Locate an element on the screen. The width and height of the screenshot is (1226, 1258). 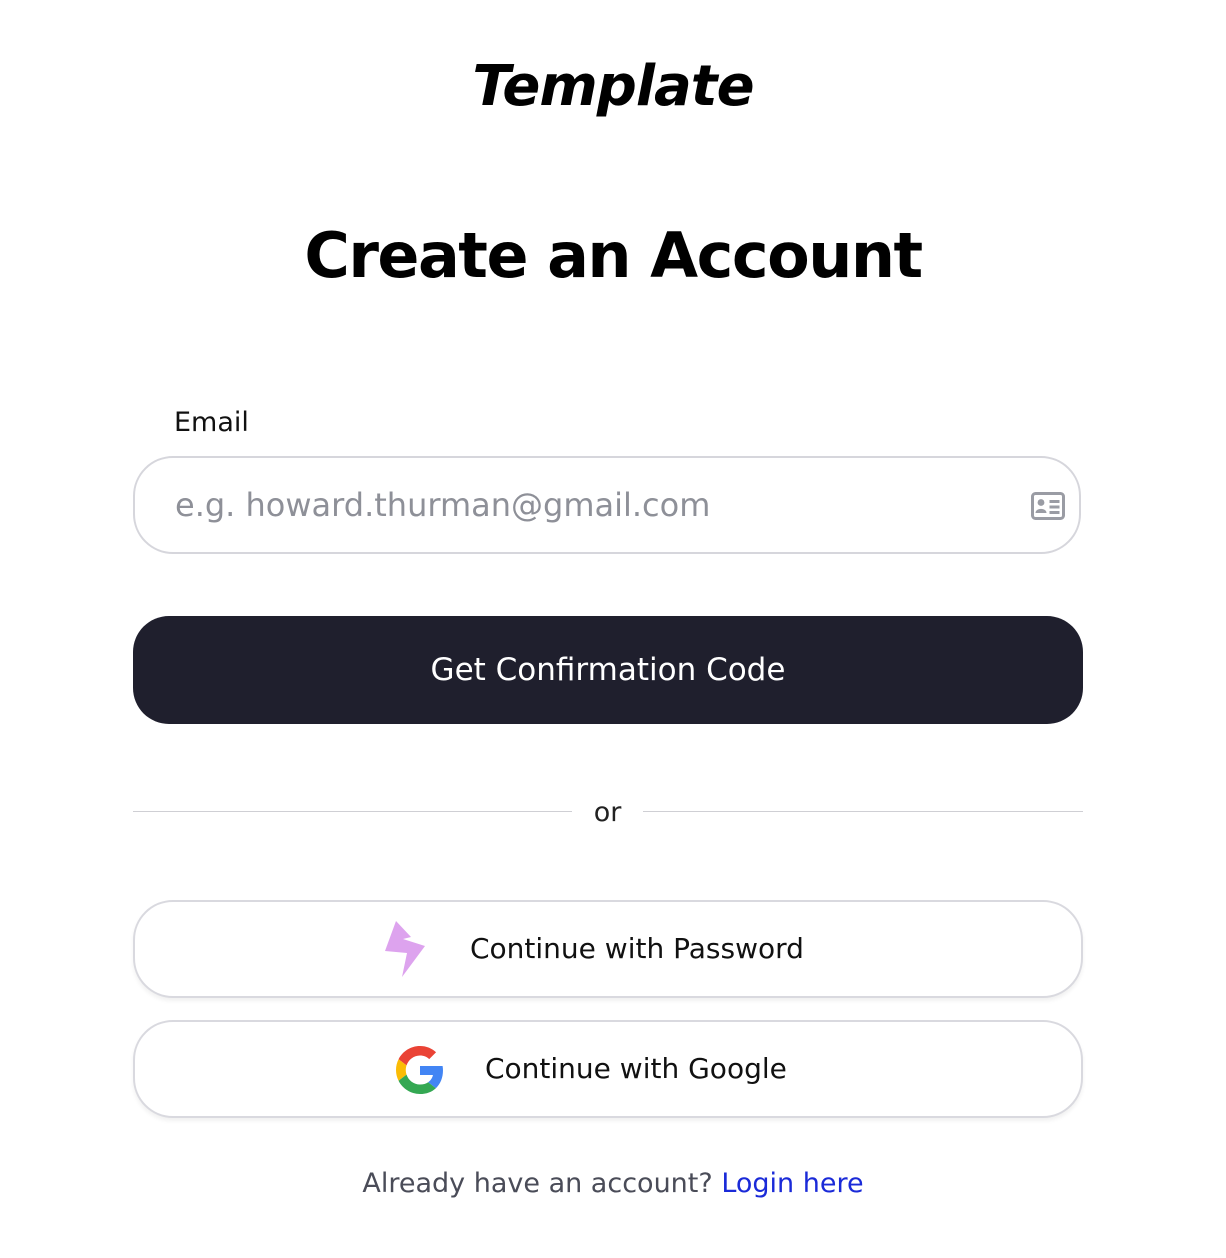
login-prompt: Already have an account? Login here is located at coordinates (613, 1184).